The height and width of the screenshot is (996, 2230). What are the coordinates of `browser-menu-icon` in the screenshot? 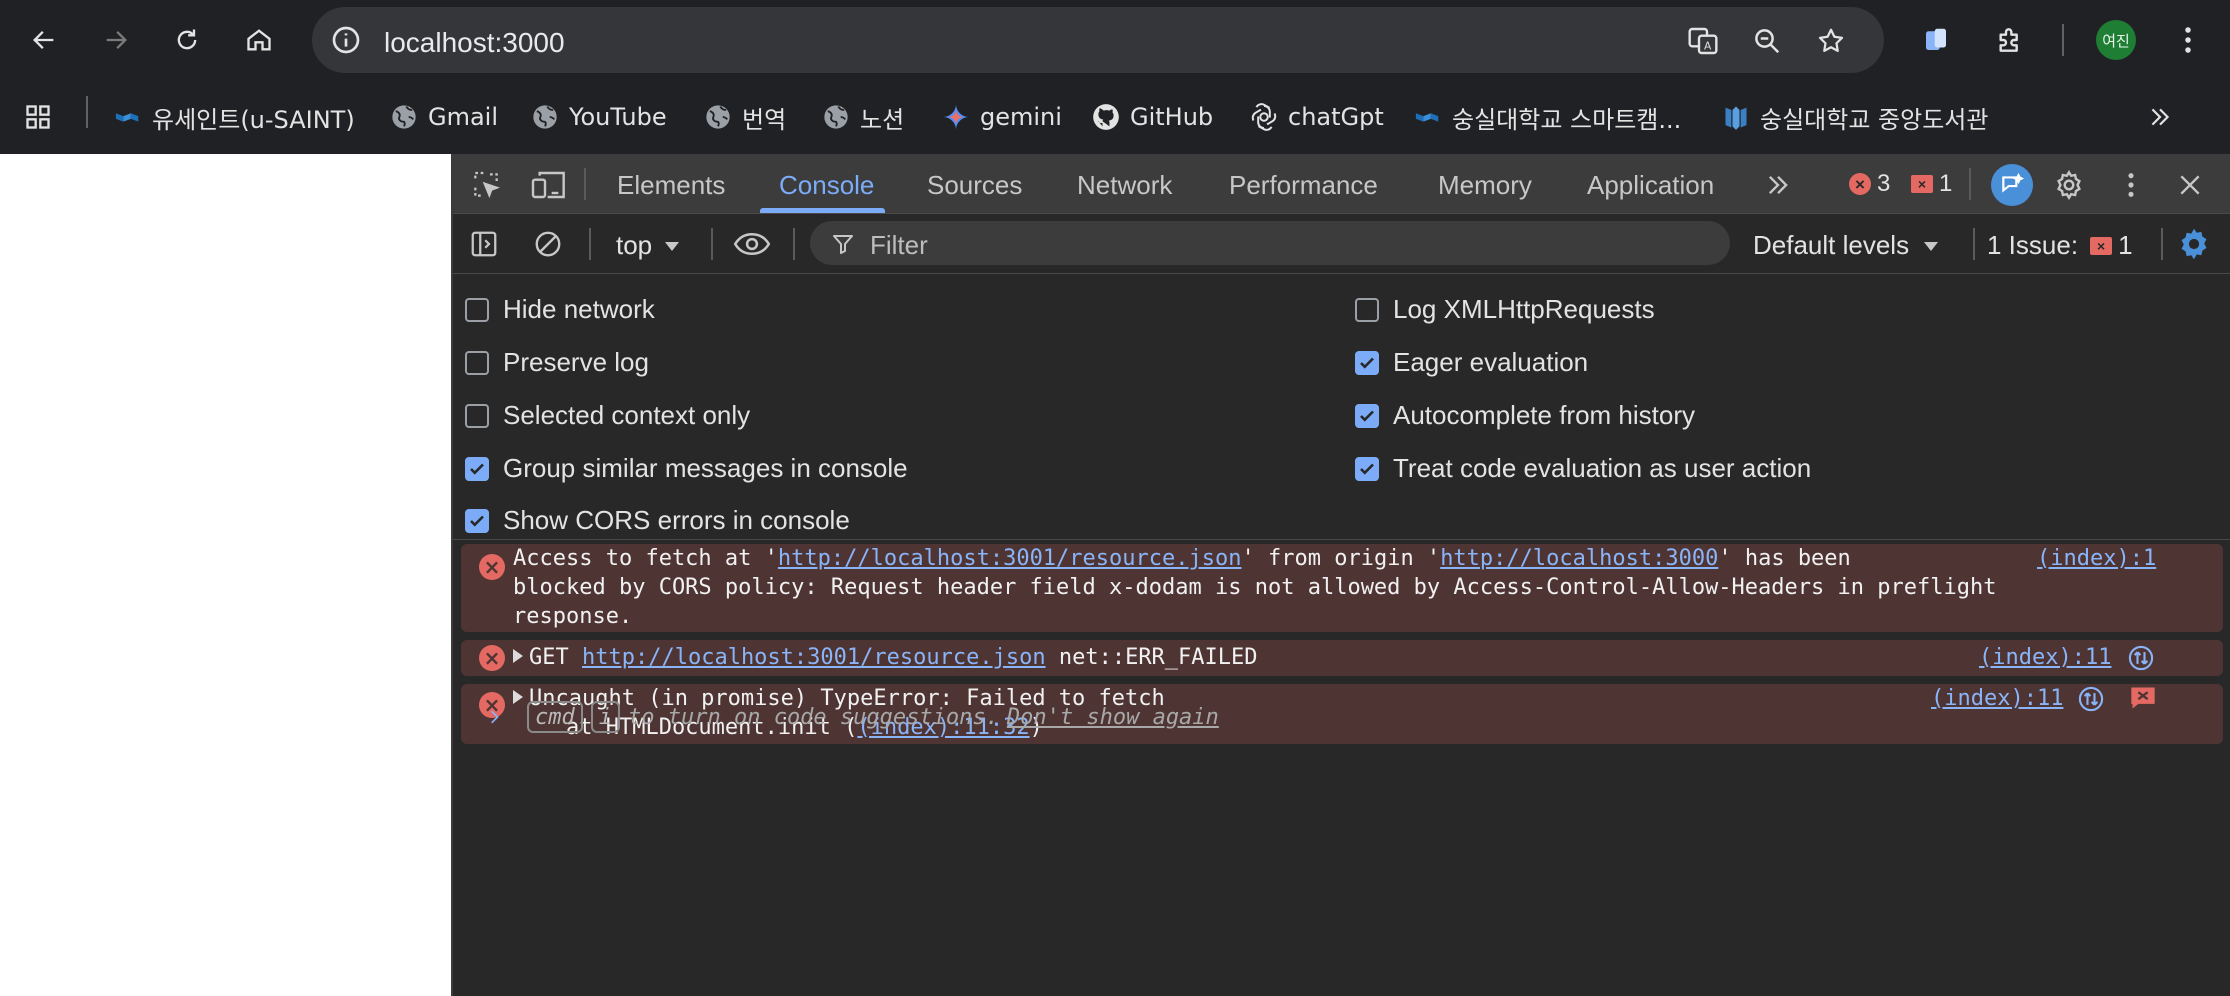 It's located at (2188, 40).